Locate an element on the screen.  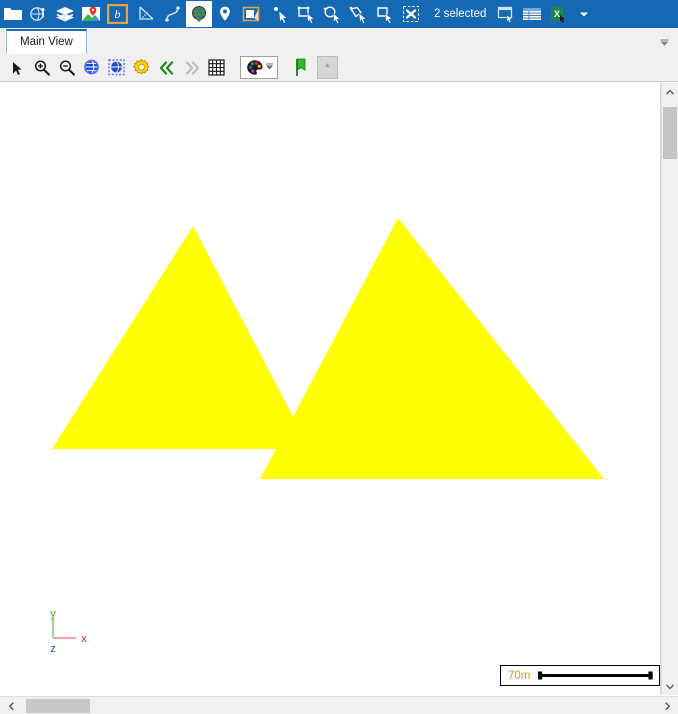
triangle-left is located at coordinates (181, 337).